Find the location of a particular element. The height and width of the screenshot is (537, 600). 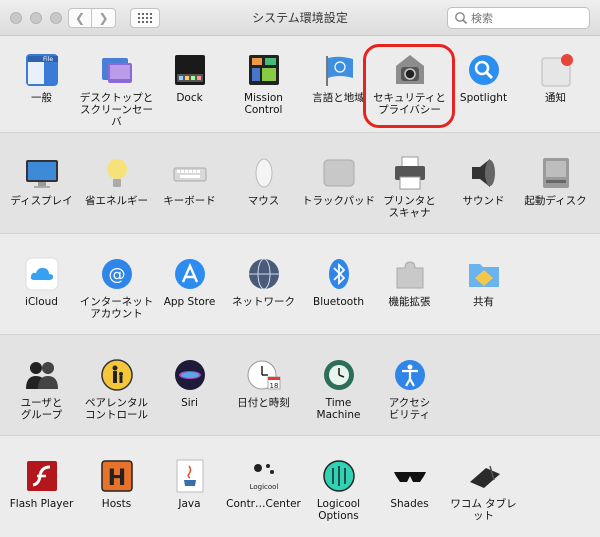

pref-label: プリンタと スキャナ is located at coordinates (409, 207).